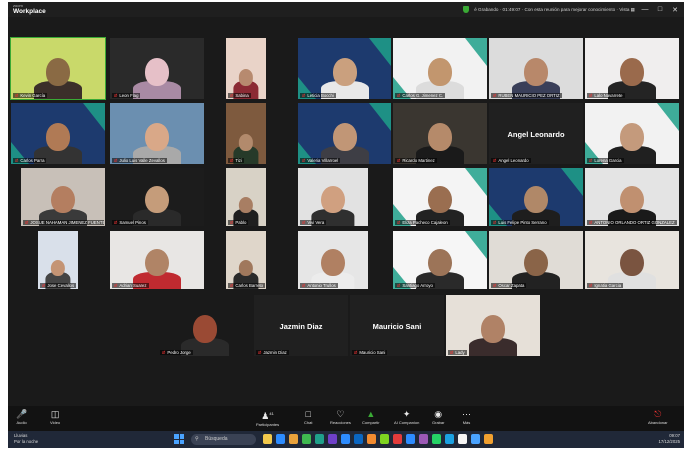  Describe the element at coordinates (58, 133) in the screenshot. I see `participant-tile: Ø Carlos Parra` at that location.